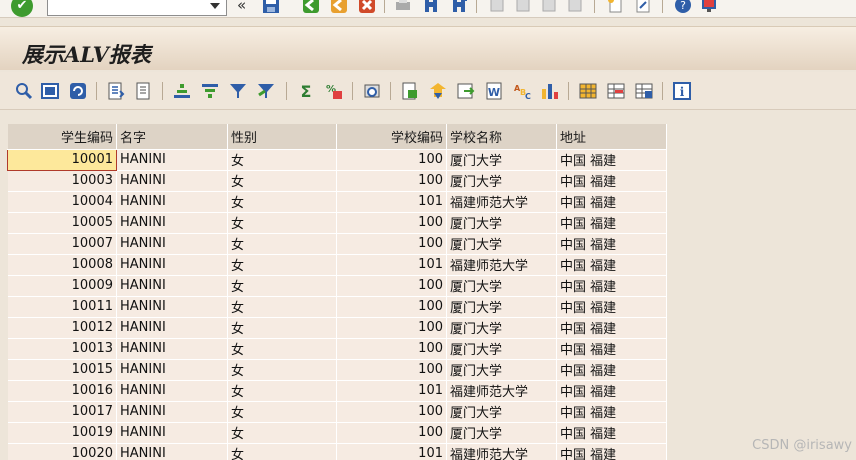 The image size is (856, 460). What do you see at coordinates (682, 91) in the screenshot?
I see `information-icon: i` at bounding box center [682, 91].